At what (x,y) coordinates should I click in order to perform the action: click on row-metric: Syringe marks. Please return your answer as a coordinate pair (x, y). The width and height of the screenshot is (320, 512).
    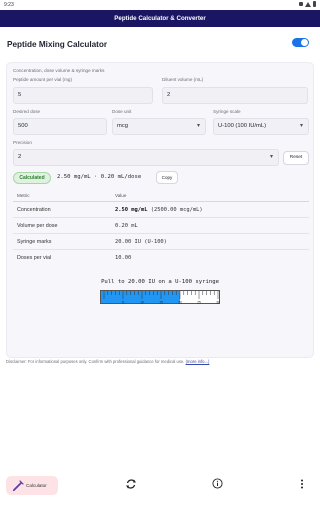
    Looking at the image, I should click on (34, 242).